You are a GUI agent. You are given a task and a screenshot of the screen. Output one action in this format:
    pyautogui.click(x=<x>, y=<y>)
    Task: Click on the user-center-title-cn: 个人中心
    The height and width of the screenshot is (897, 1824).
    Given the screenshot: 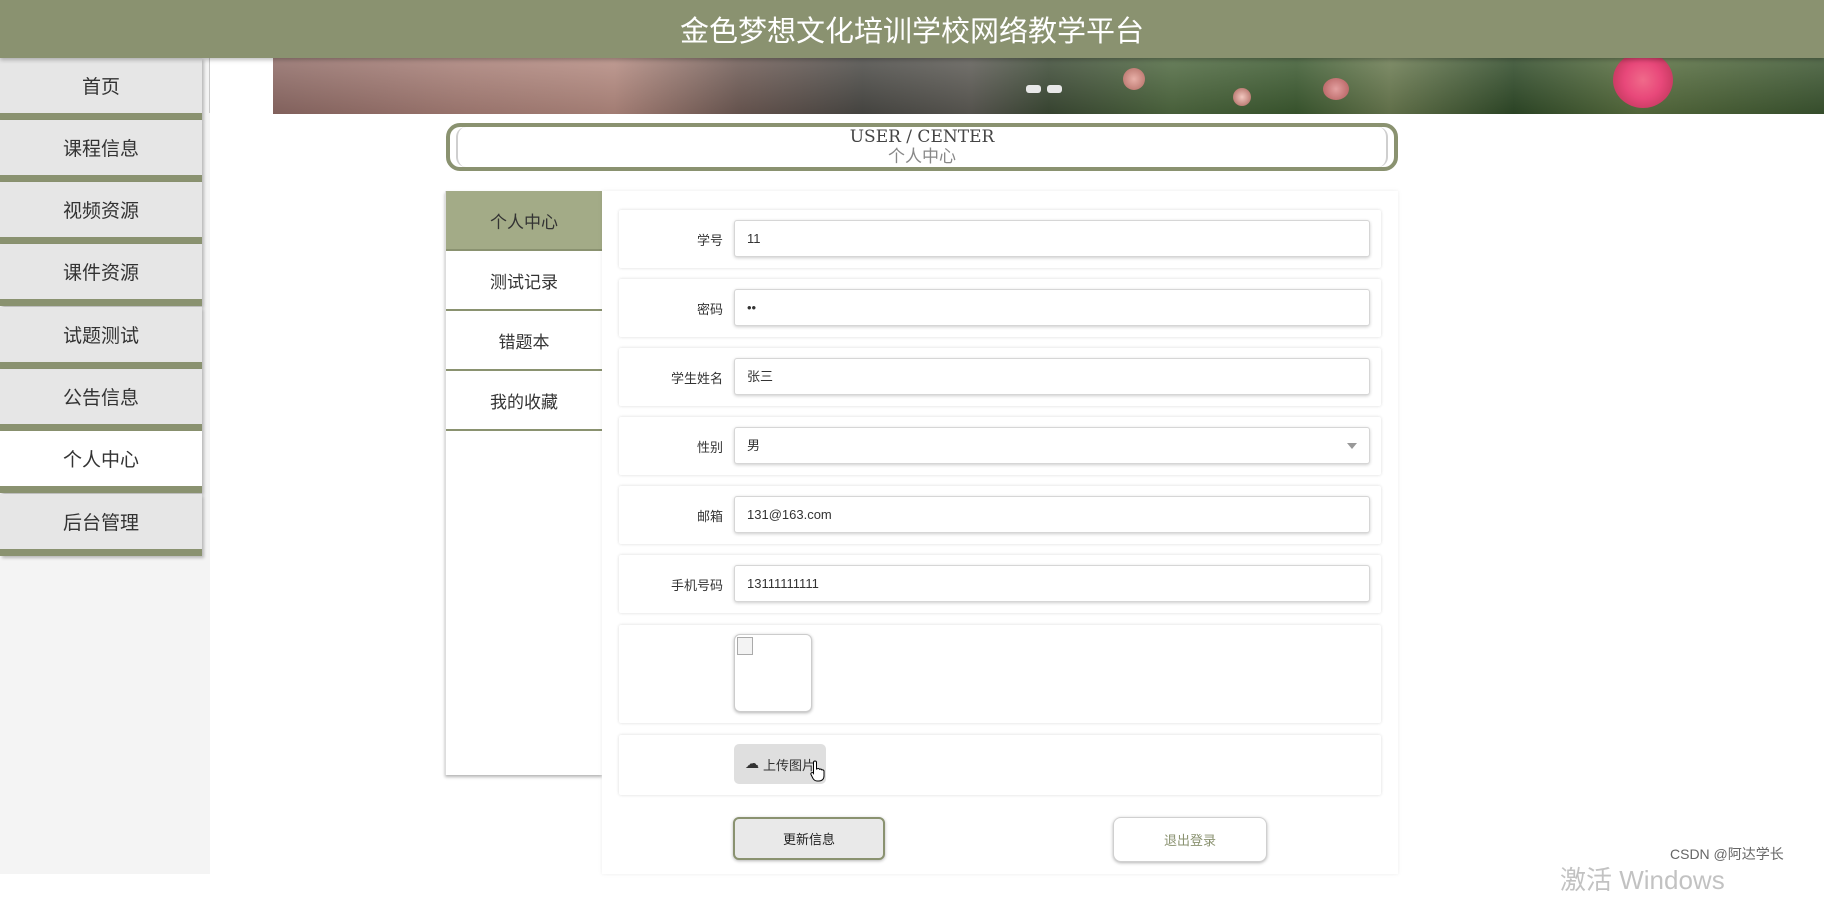 What is the action you would take?
    pyautogui.click(x=922, y=157)
    